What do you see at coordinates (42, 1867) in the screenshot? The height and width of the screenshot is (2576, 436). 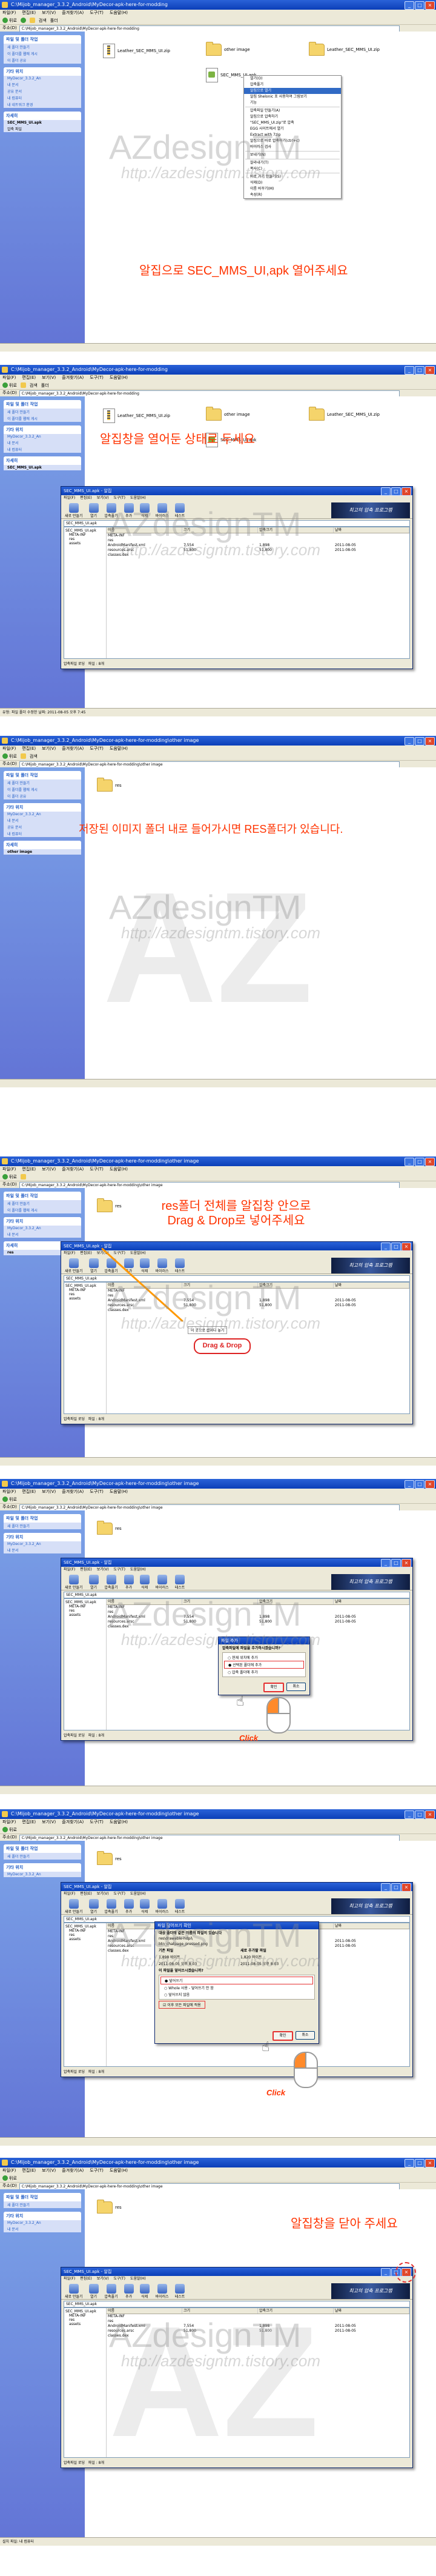 I see `places-title: 기타 위치` at bounding box center [42, 1867].